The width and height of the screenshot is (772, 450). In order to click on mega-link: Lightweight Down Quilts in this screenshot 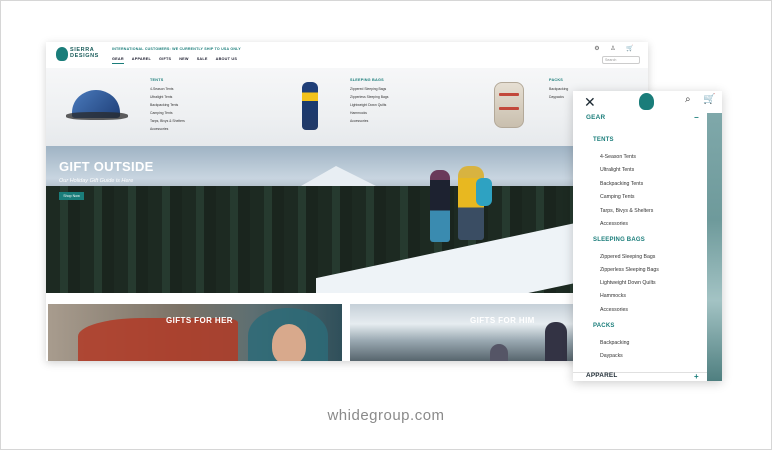, I will do `click(369, 105)`.